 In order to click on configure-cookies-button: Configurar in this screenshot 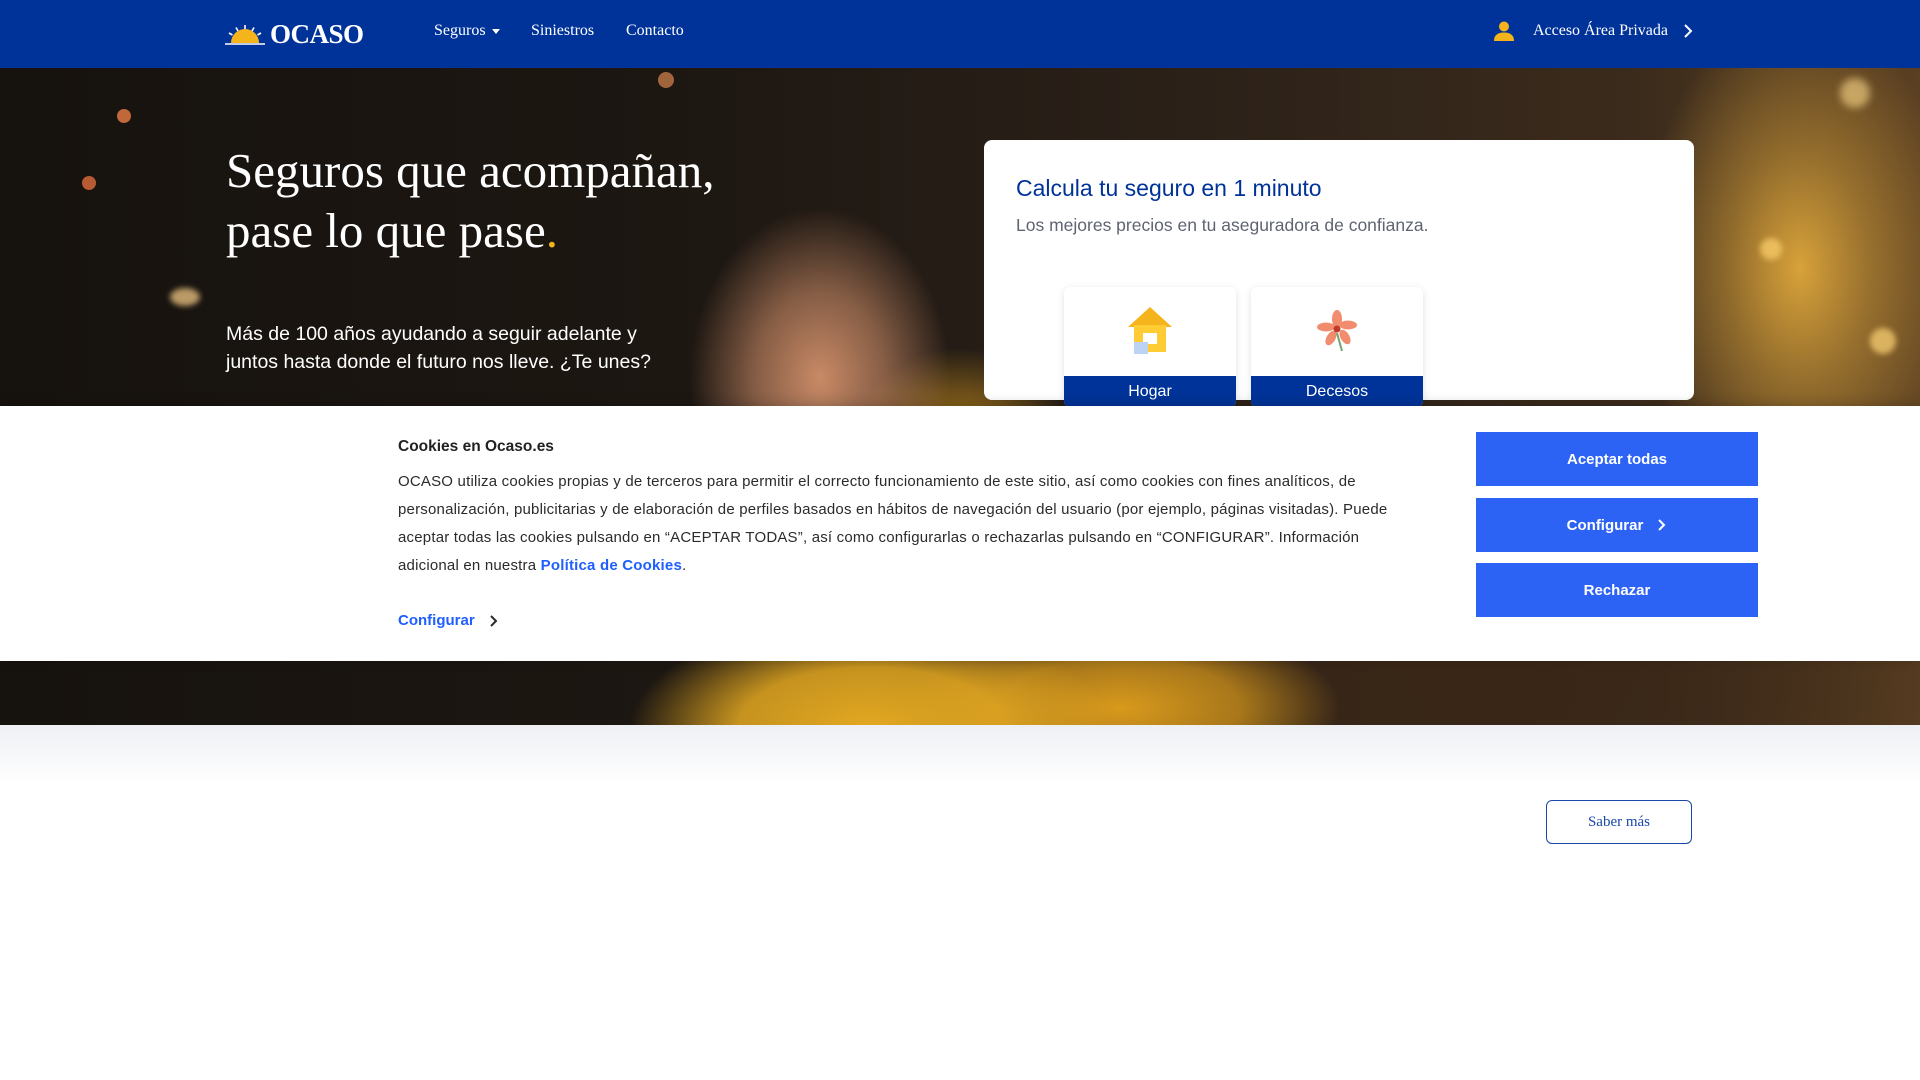, I will do `click(1617, 525)`.